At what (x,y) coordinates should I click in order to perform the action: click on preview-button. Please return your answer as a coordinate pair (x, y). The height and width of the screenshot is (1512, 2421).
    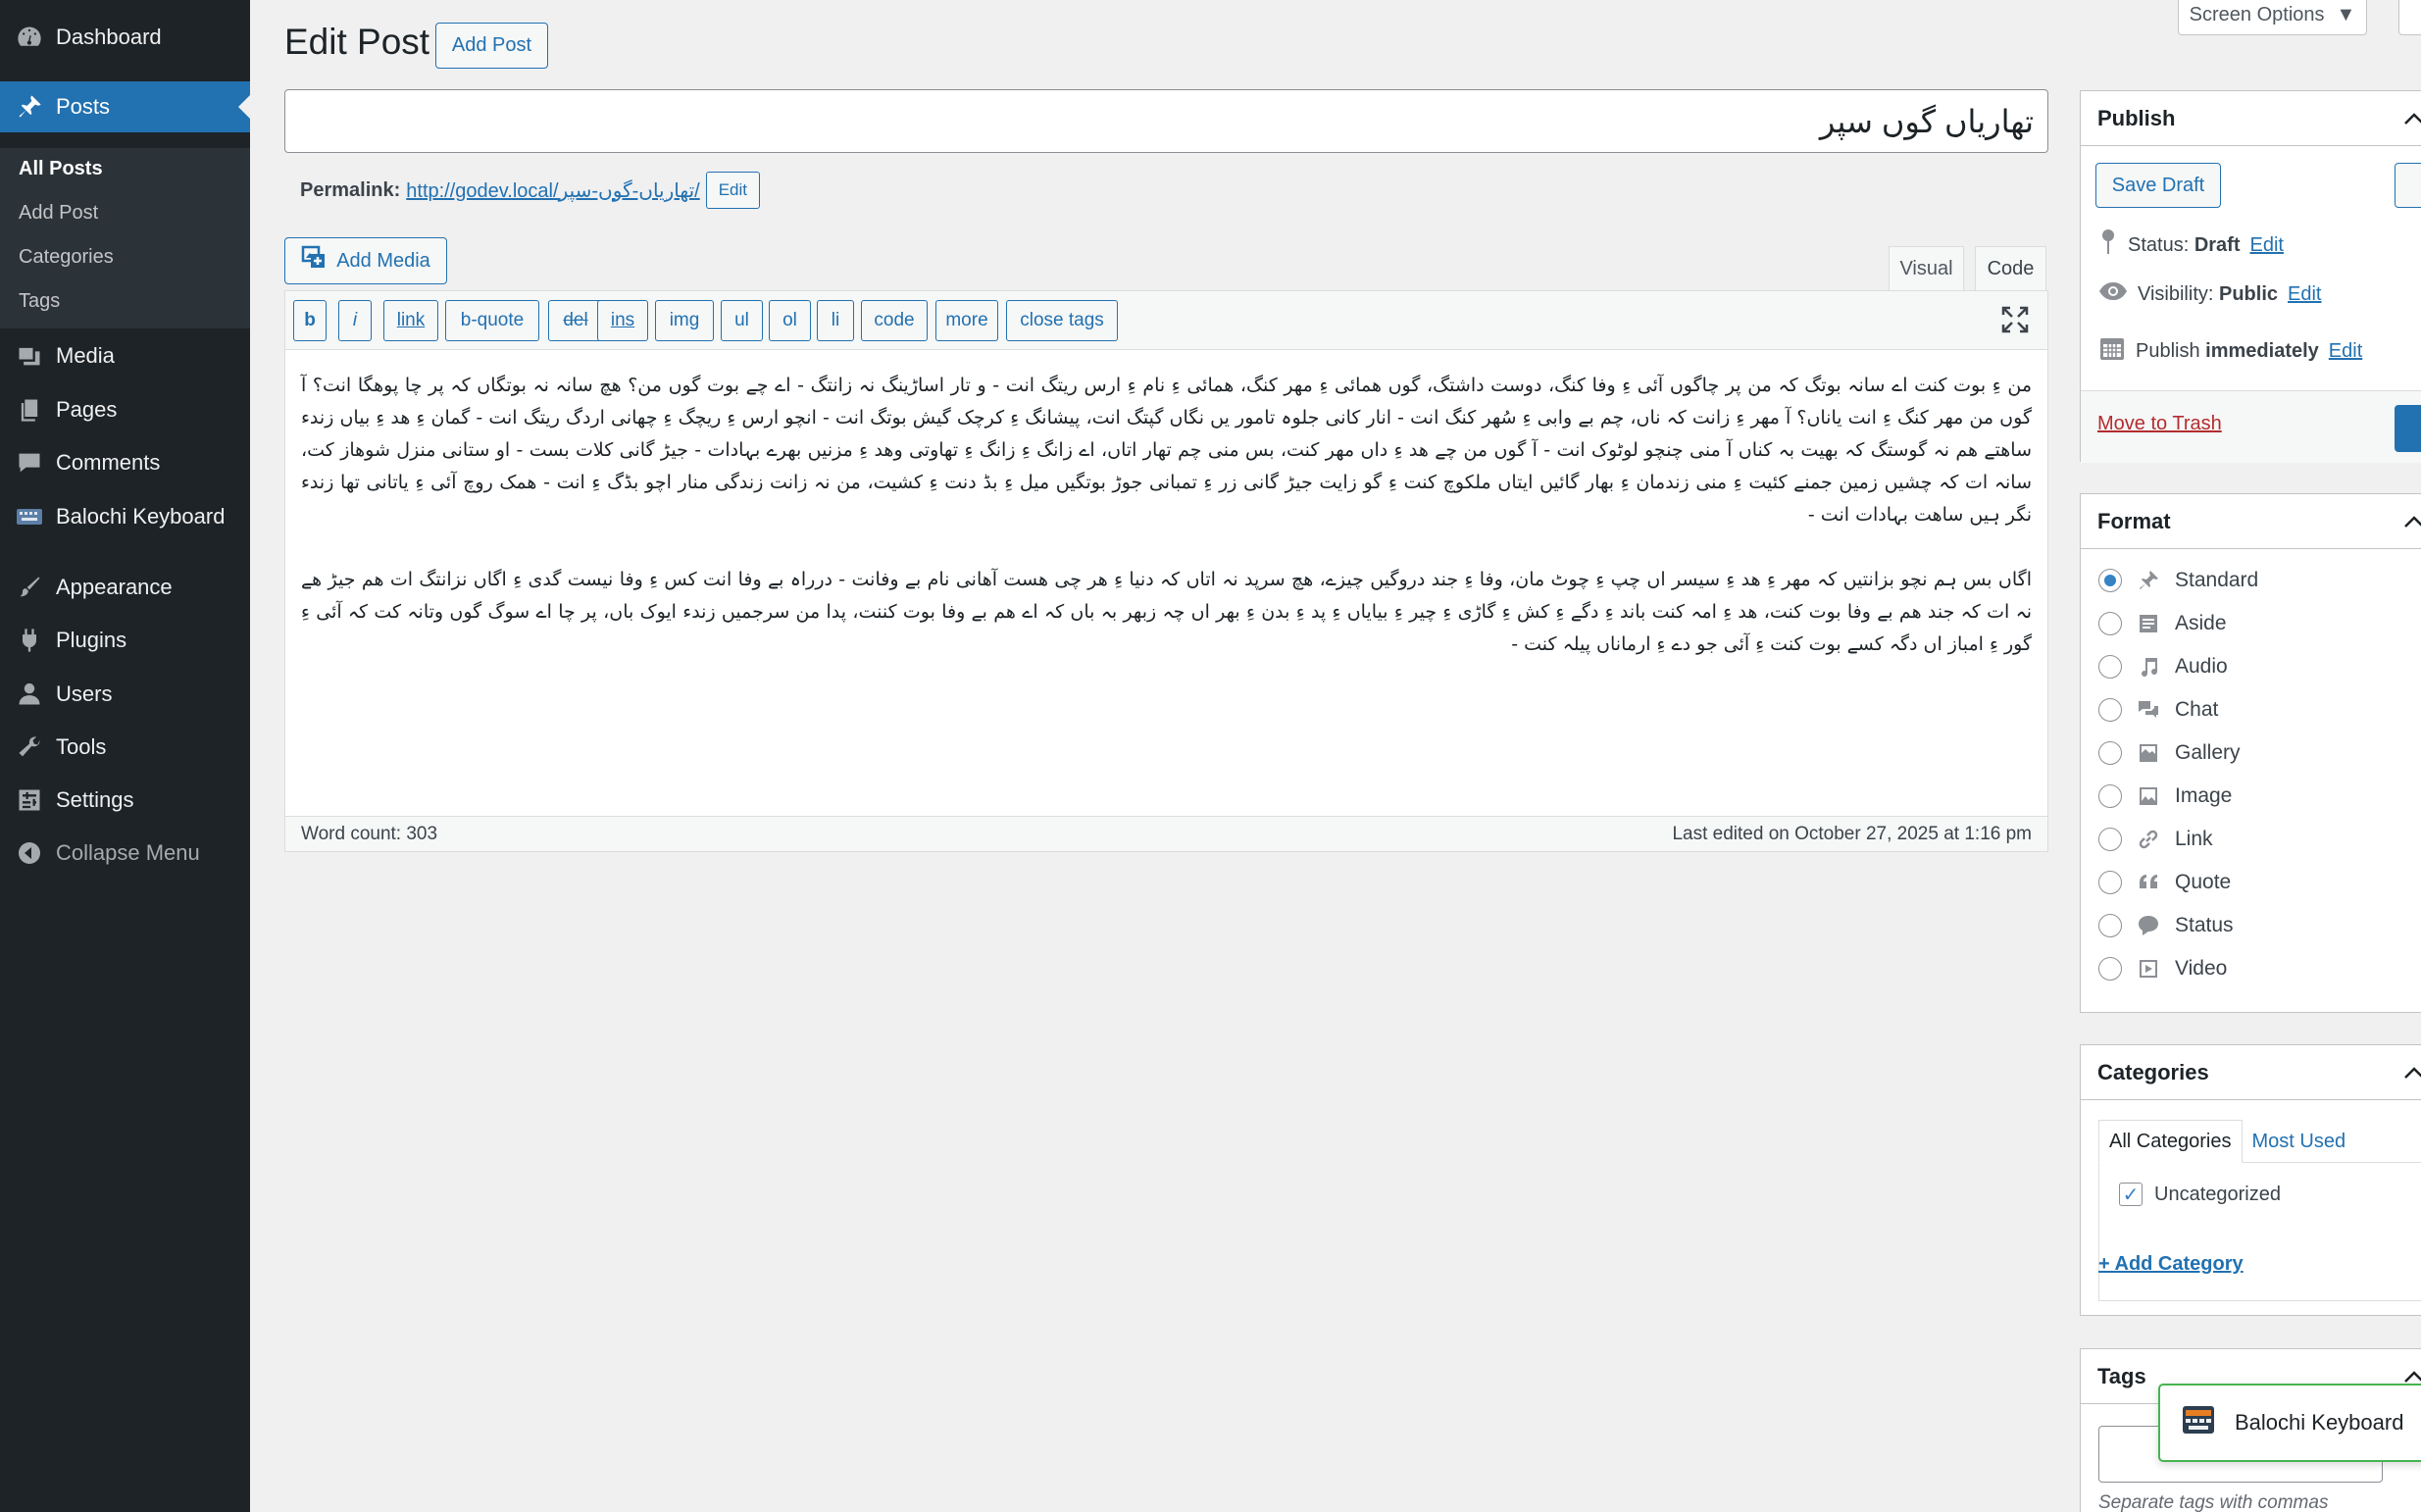
    Looking at the image, I should click on (2408, 185).